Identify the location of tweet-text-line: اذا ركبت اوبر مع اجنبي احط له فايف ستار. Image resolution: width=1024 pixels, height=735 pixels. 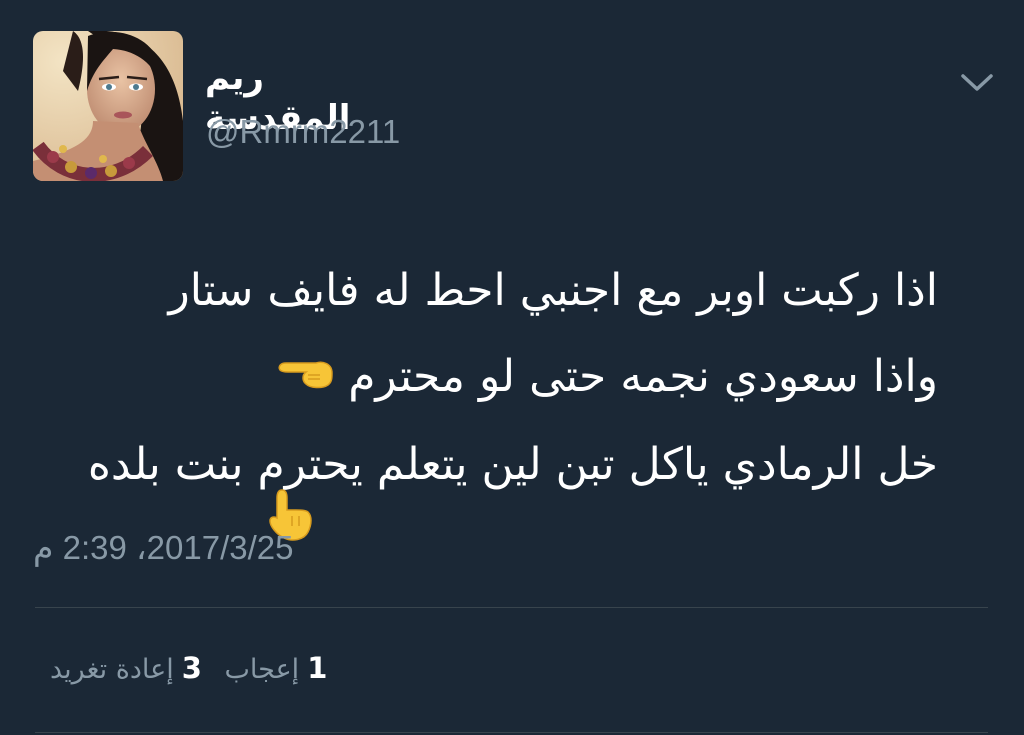
(553, 290).